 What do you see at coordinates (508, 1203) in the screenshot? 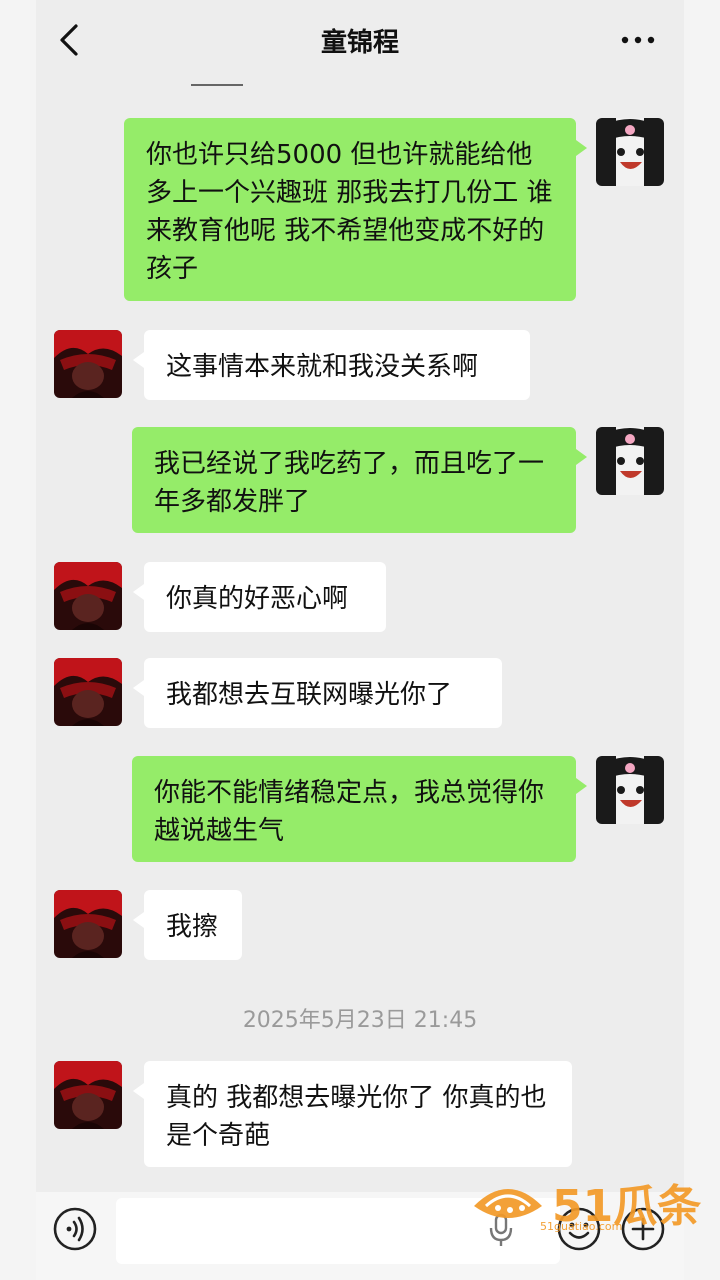
I see `watermark-icon` at bounding box center [508, 1203].